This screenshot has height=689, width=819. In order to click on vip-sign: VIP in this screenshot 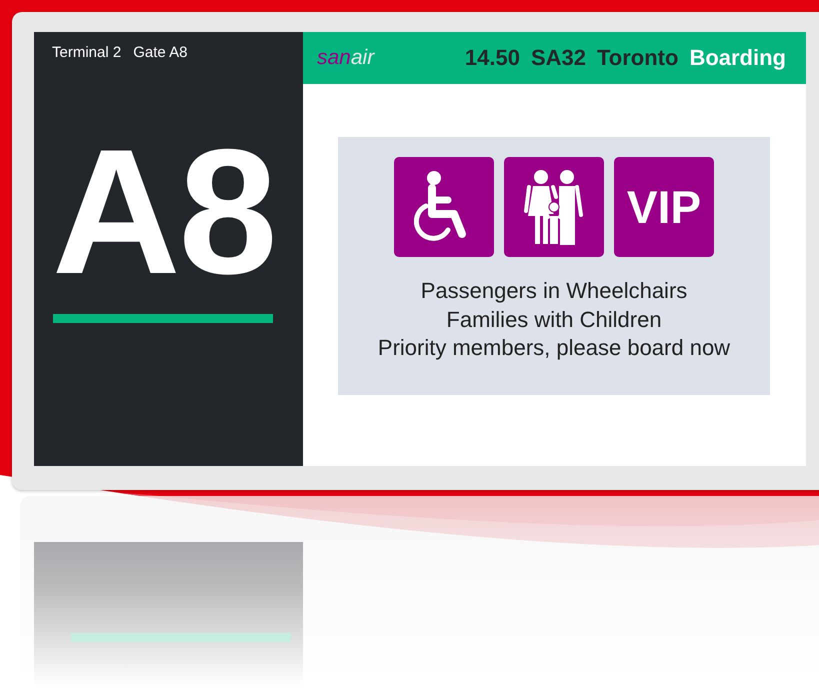, I will do `click(664, 207)`.